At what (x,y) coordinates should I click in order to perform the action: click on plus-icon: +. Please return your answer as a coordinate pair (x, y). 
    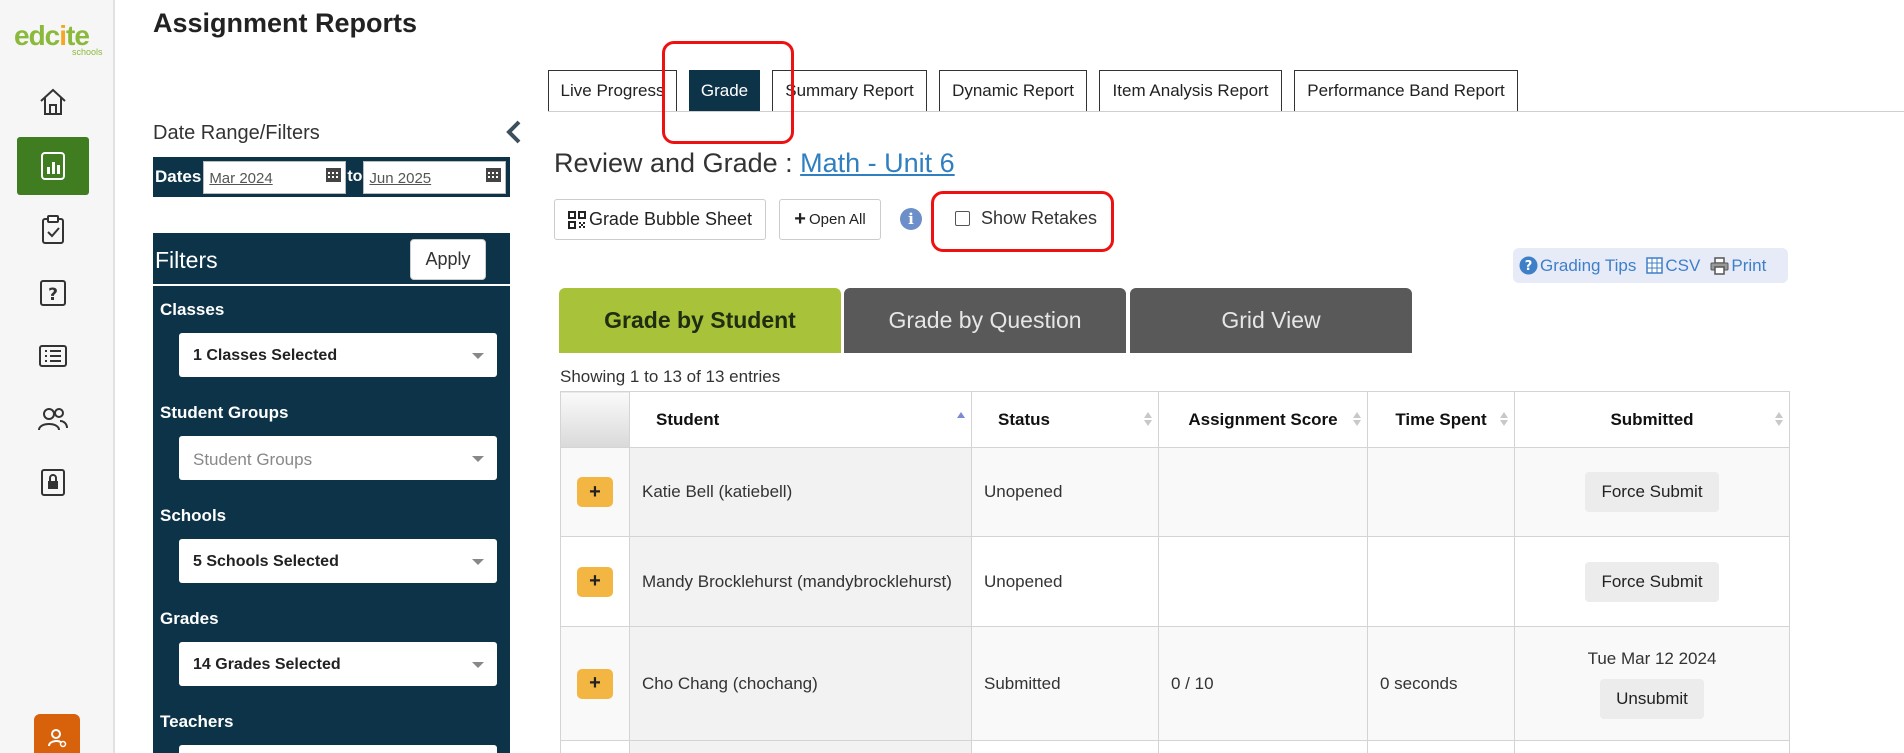
    Looking at the image, I should click on (800, 219).